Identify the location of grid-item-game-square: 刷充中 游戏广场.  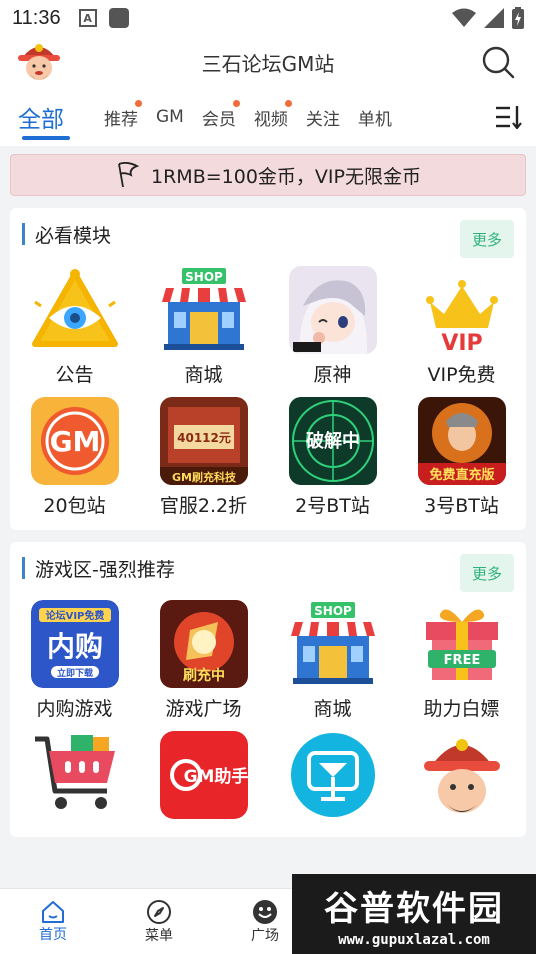
(203, 660).